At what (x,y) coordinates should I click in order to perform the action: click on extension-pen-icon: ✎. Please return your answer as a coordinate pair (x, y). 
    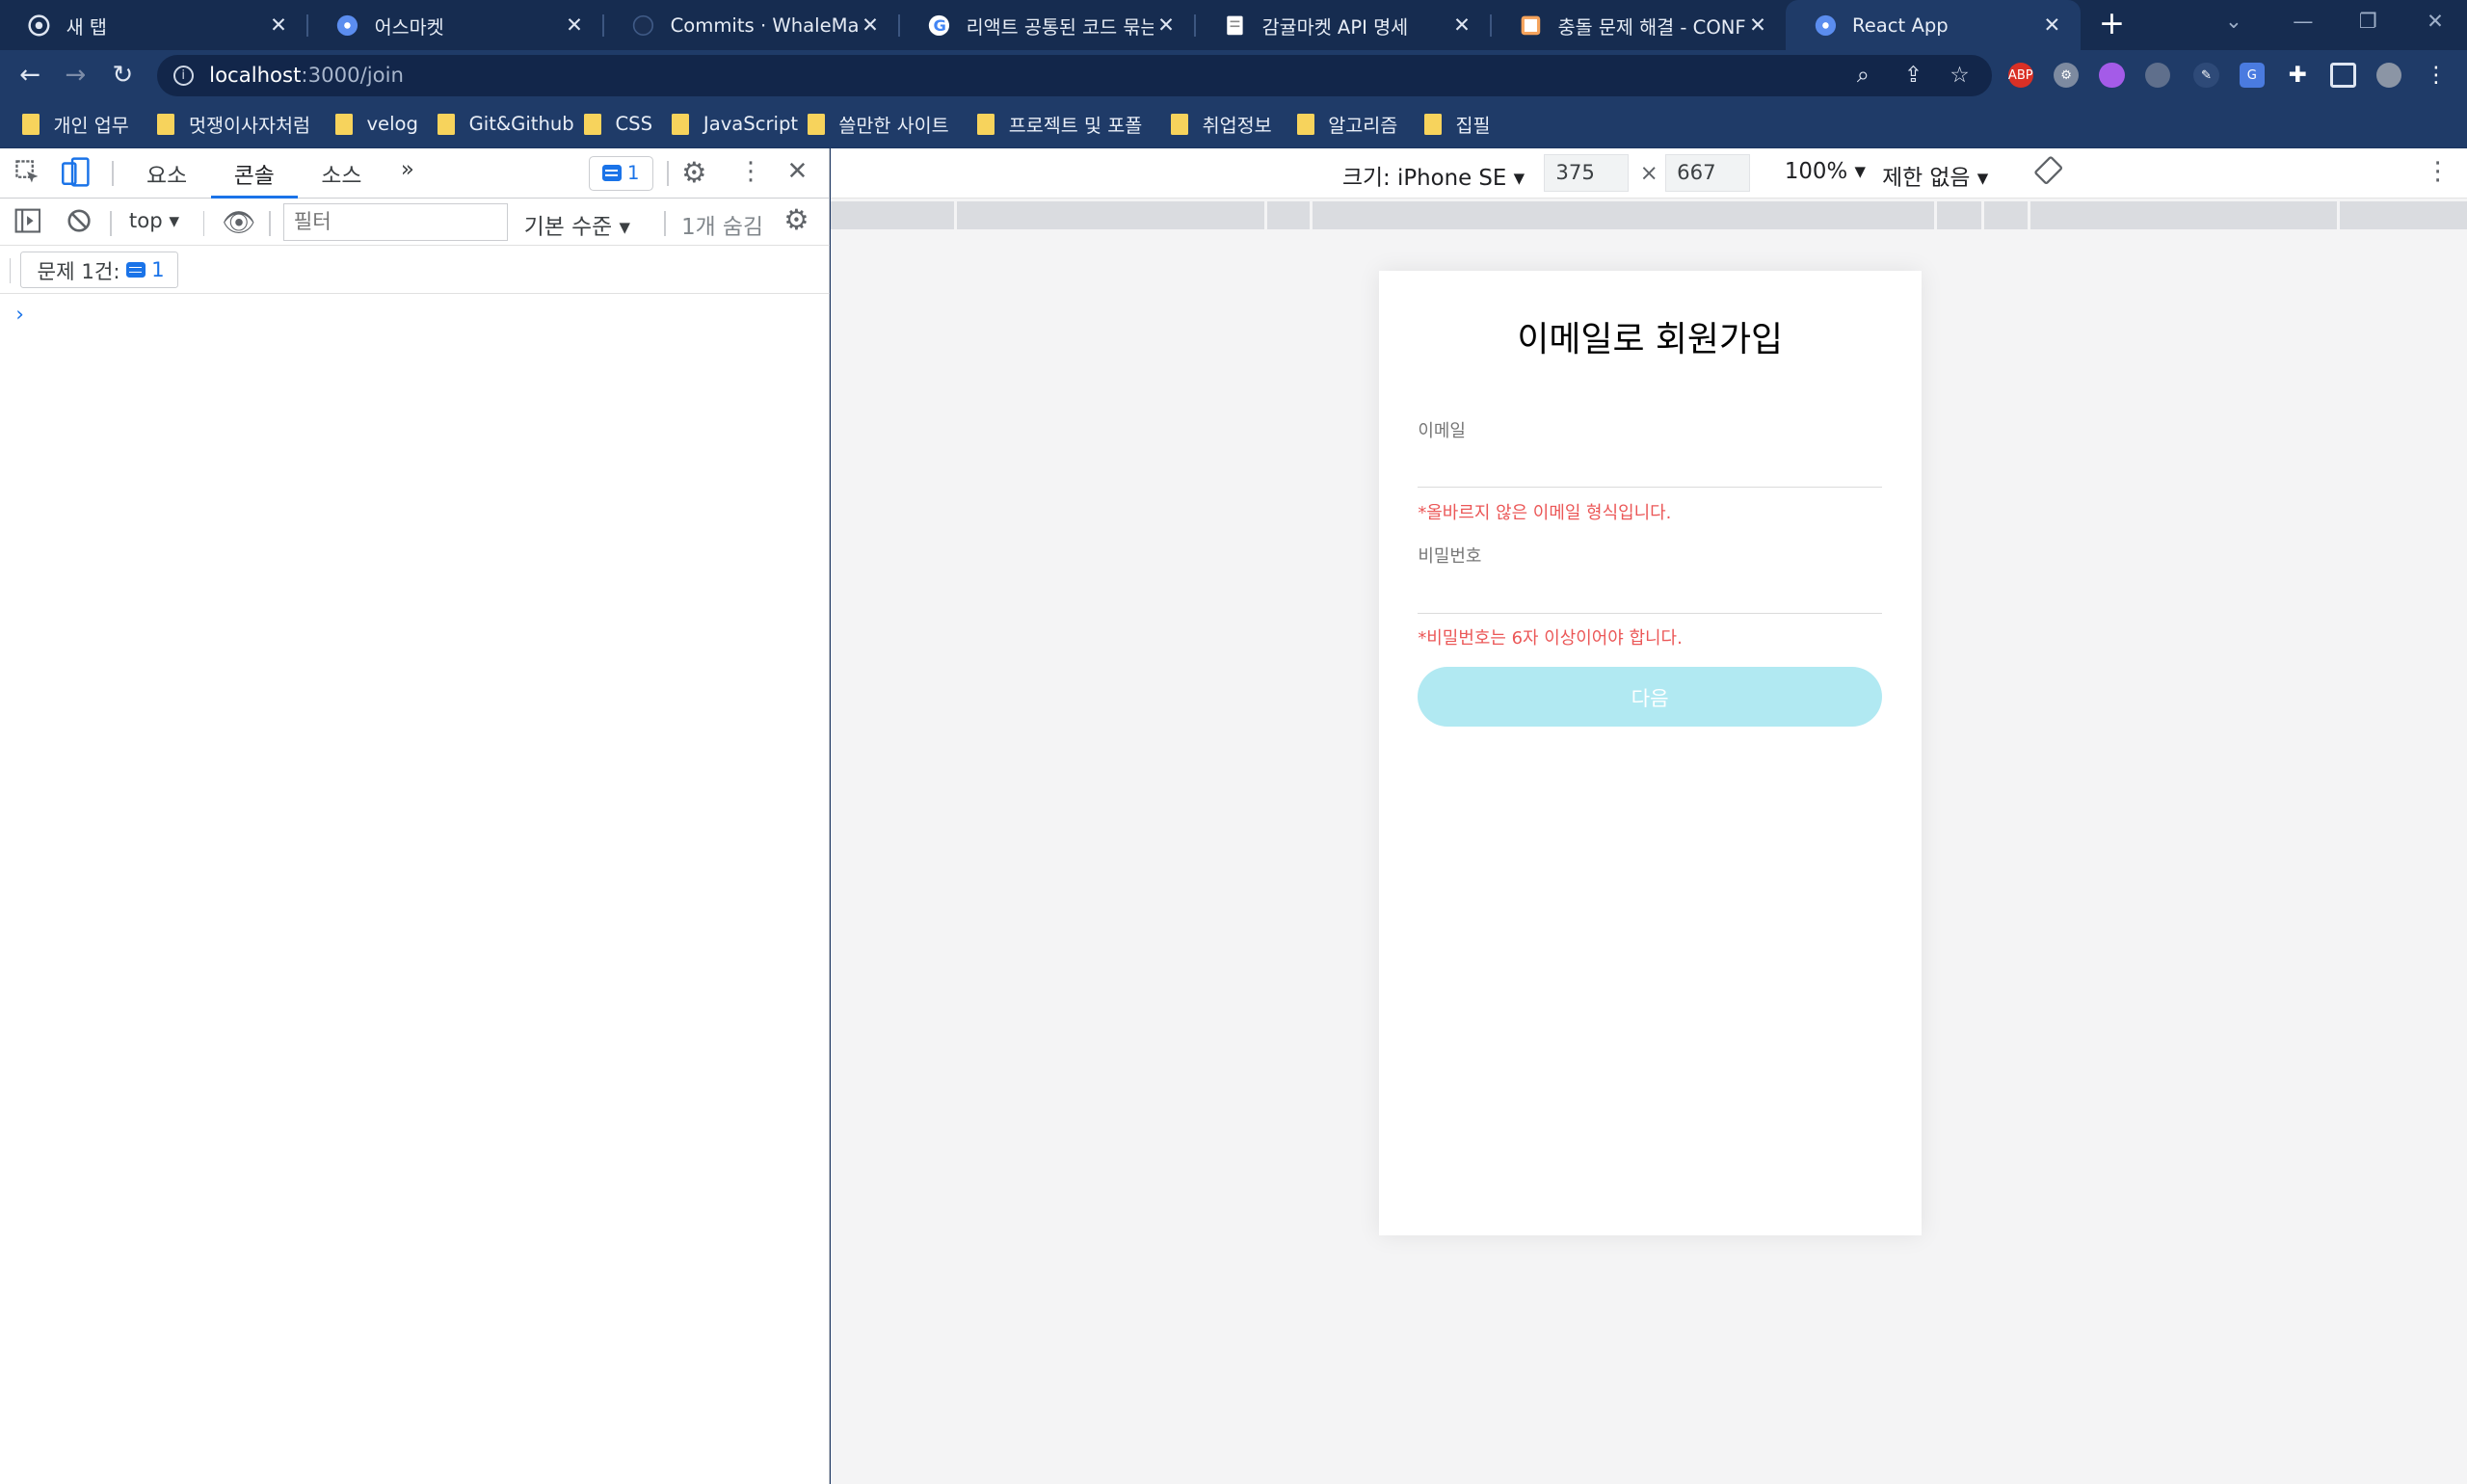
    Looking at the image, I should click on (2206, 76).